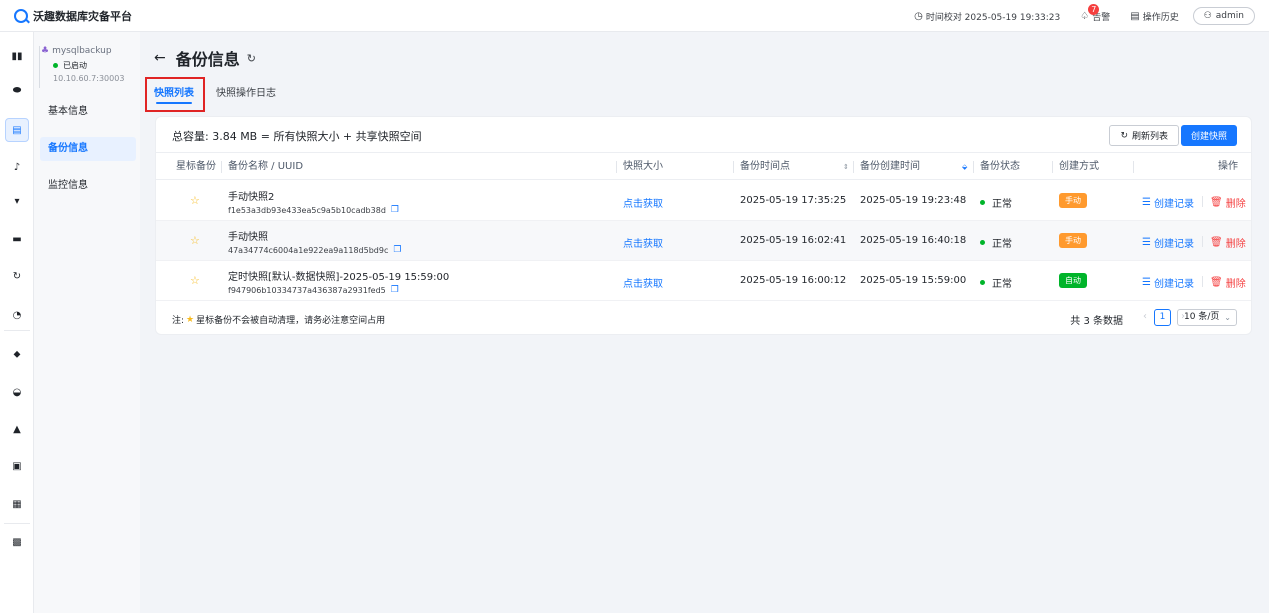 This screenshot has width=1269, height=613. I want to click on app-title: 沃趣数据库灾备平台, so click(82, 16).